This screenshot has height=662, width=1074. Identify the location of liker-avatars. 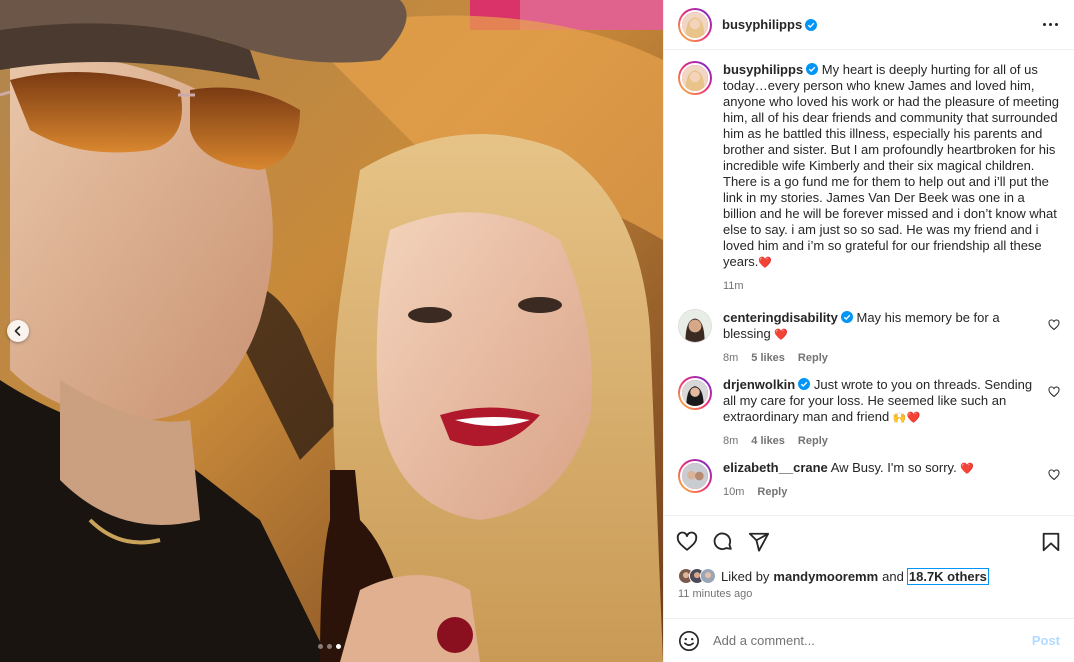
(697, 576).